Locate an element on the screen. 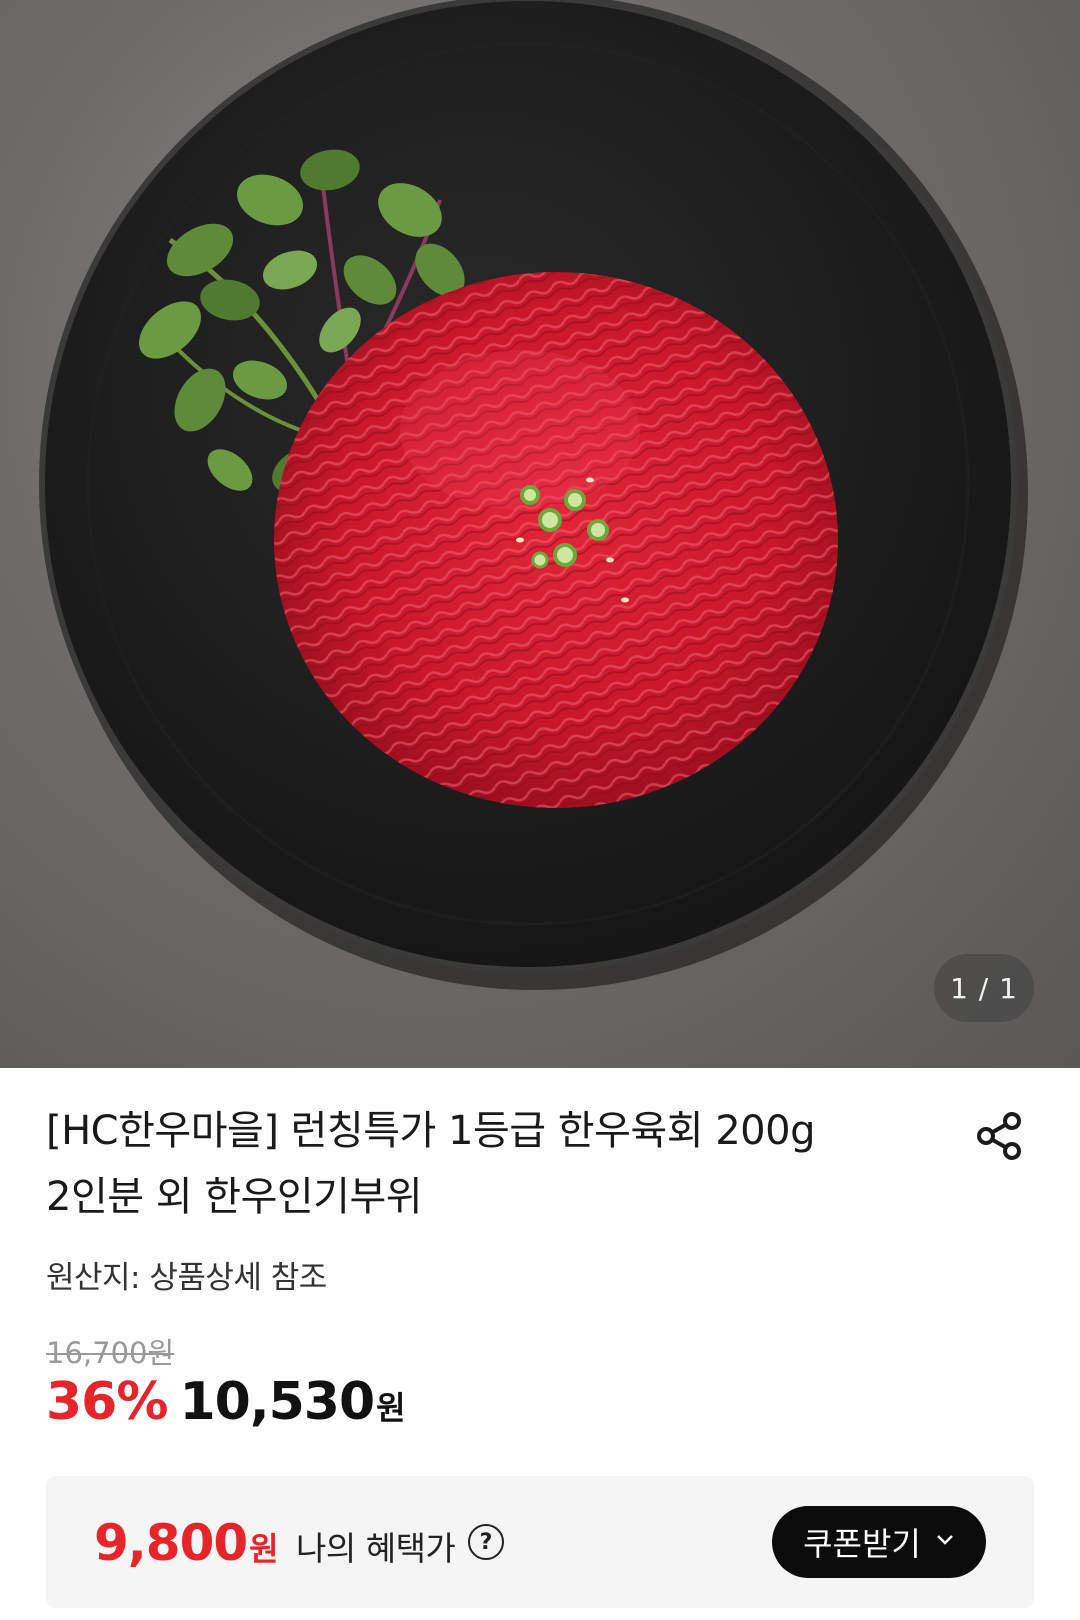  benefit-price-value: 9,800 is located at coordinates (171, 1543).